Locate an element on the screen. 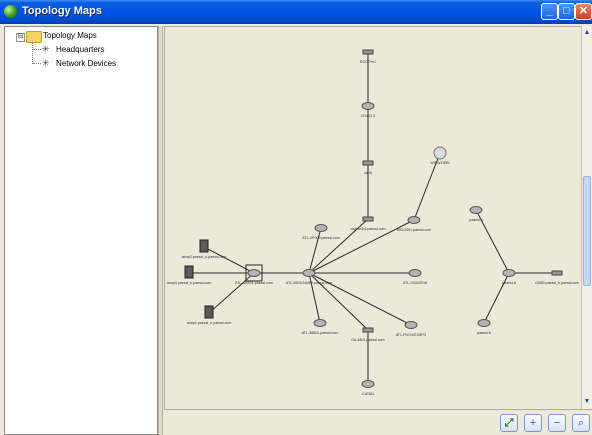 The height and width of the screenshot is (435, 592). vertical-scrollbar: ▲ ▼ is located at coordinates (586, 217).